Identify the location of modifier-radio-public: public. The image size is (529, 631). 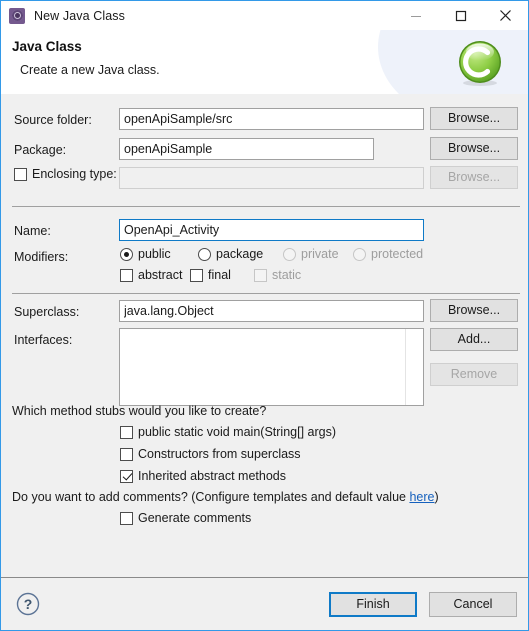
(145, 254).